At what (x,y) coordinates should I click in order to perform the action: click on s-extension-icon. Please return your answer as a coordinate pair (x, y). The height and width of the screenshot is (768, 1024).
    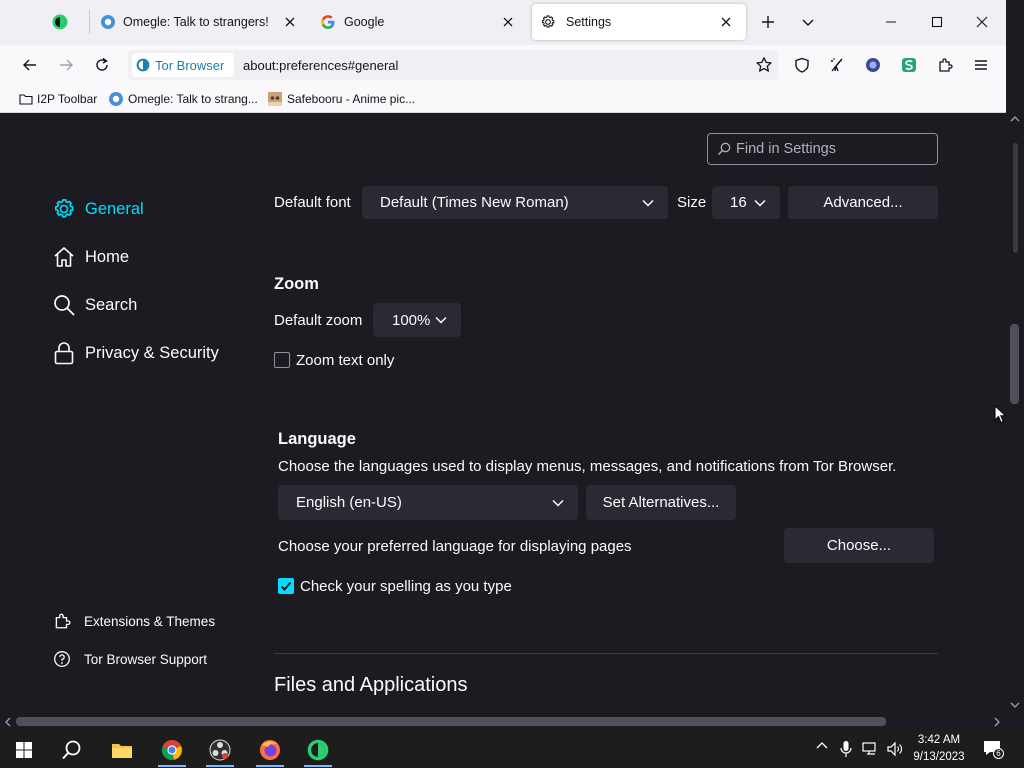
    Looking at the image, I should click on (909, 65).